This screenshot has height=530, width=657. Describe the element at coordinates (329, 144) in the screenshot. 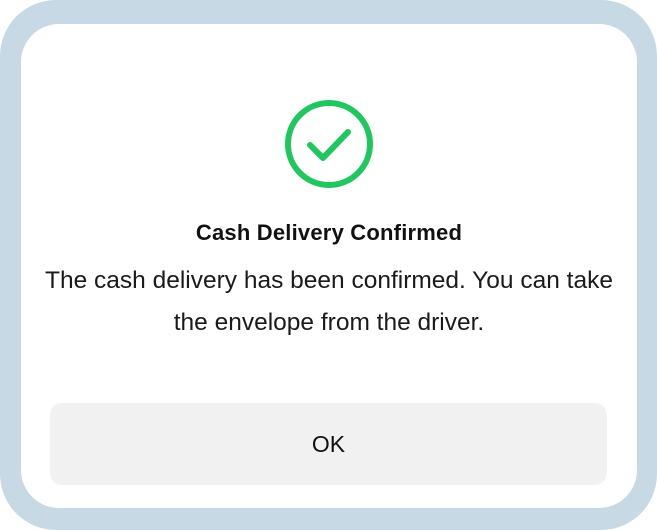

I see `check-circle-icon` at that location.